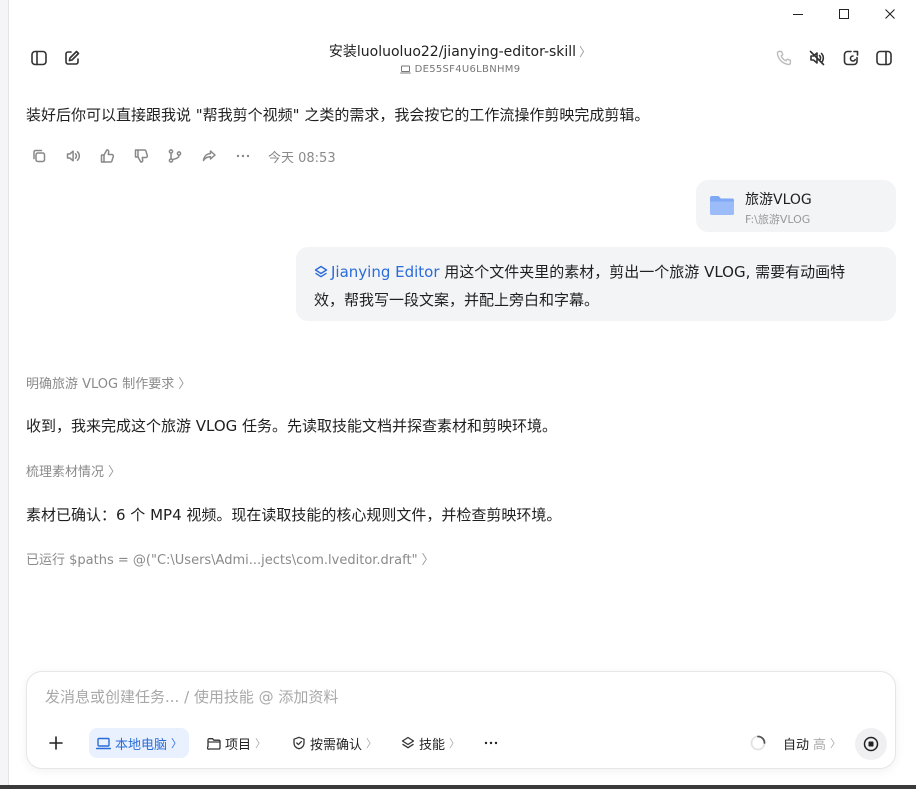 Image resolution: width=916 pixels, height=789 pixels. I want to click on thumbs-down-button, so click(141, 156).